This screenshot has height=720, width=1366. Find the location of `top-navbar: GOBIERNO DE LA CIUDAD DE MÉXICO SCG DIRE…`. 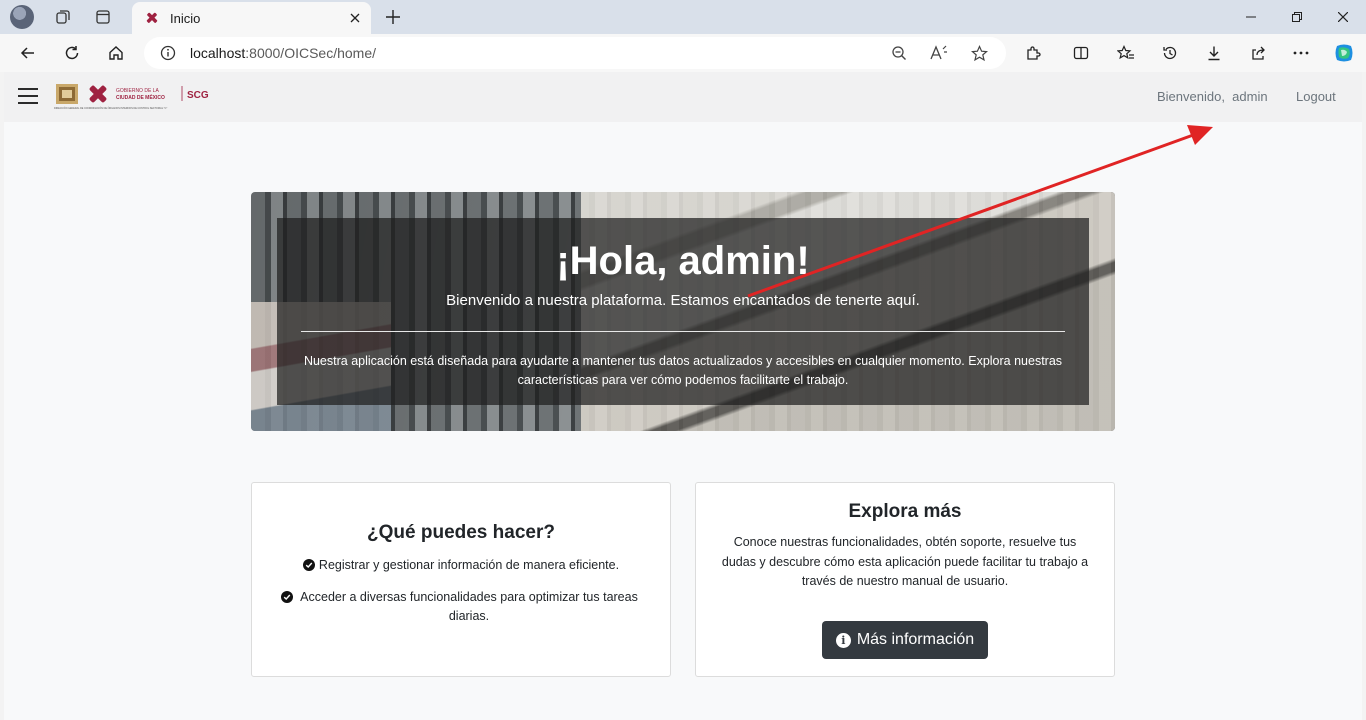

top-navbar: GOBIERNO DE LA CIUDAD DE MÉXICO SCG DIRE… is located at coordinates (683, 97).